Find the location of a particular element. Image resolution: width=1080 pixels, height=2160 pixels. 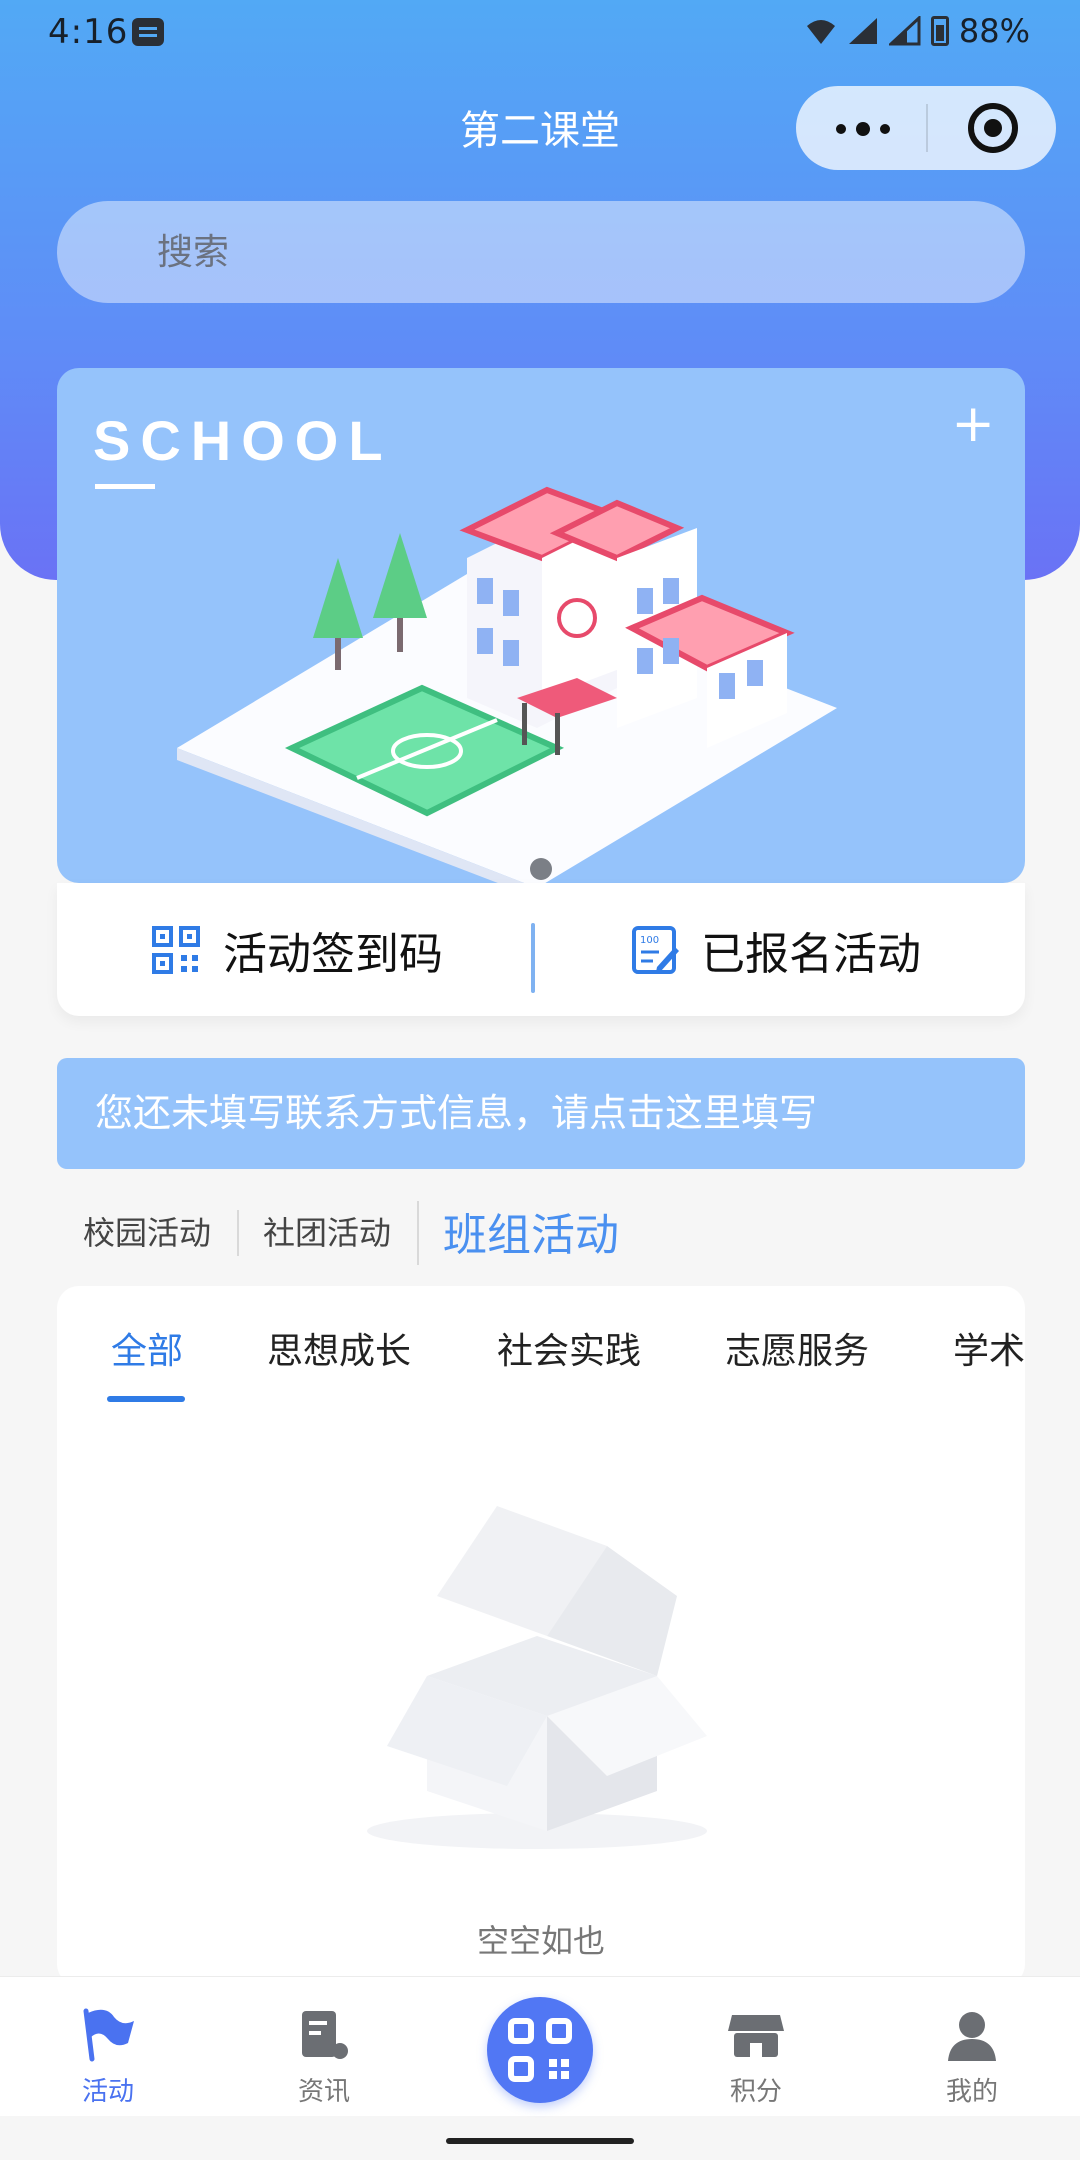

qr-scan-icon is located at coordinates (540, 2050).